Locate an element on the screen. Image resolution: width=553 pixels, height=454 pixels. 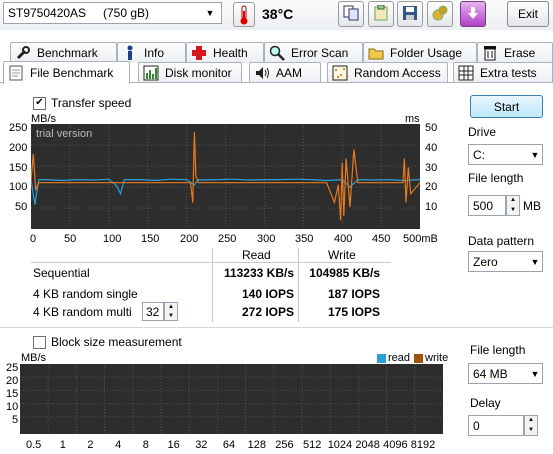
delay-input: 0 is located at coordinates (496, 425).